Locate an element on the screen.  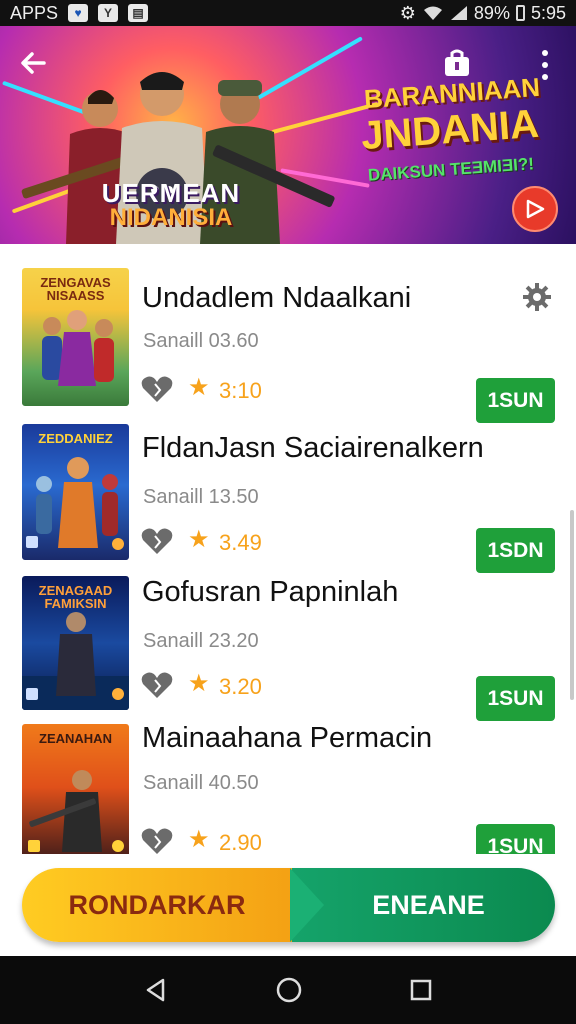
system-nav-bar is located at coordinates (288, 990).